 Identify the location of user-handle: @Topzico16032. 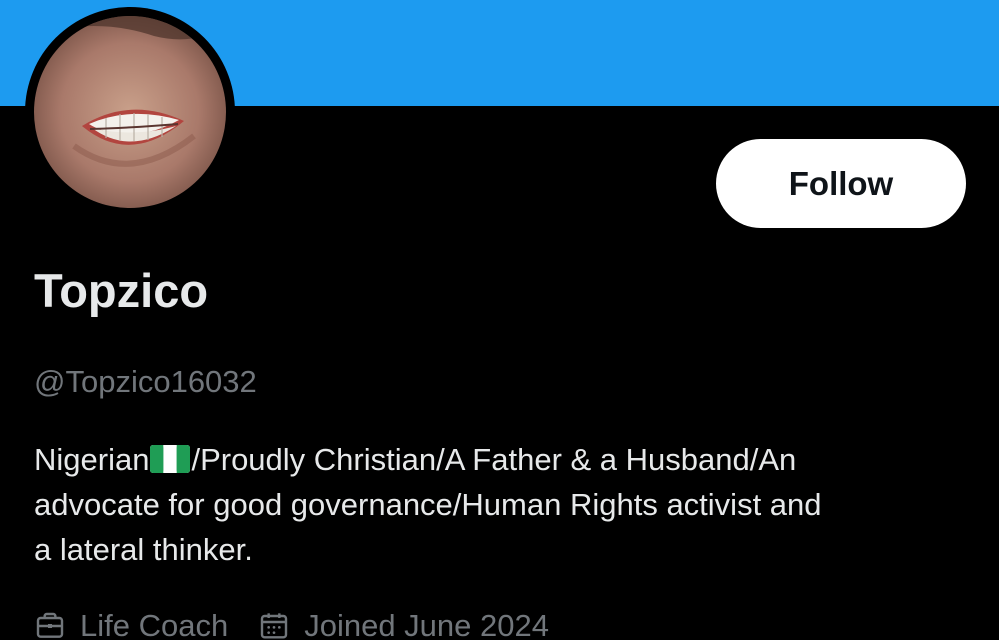
(145, 381).